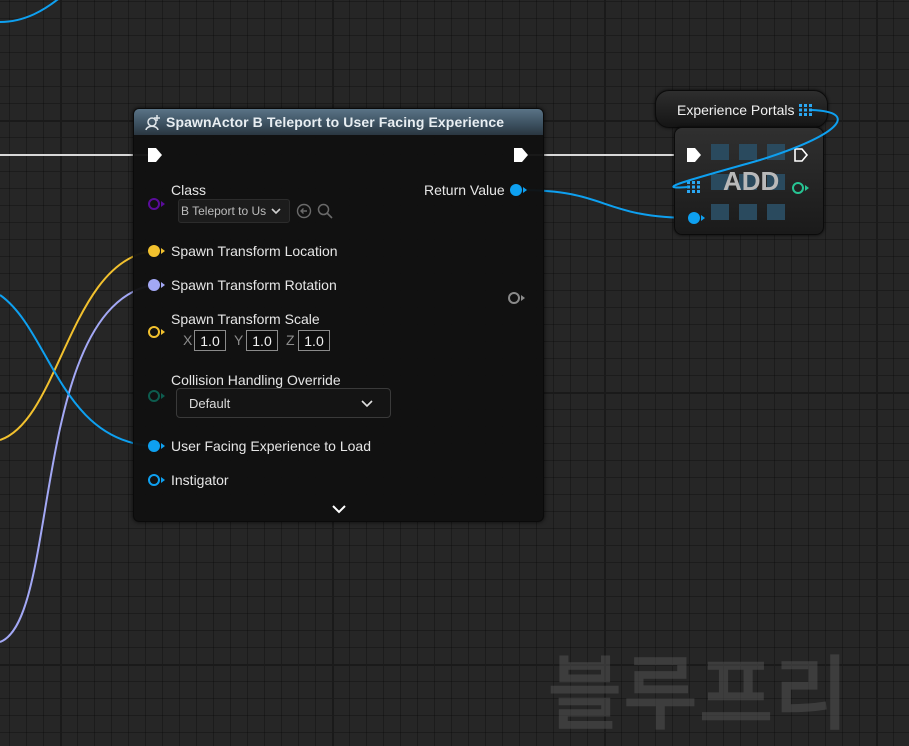  What do you see at coordinates (77, 345) in the screenshot?
I see `wire-location` at bounding box center [77, 345].